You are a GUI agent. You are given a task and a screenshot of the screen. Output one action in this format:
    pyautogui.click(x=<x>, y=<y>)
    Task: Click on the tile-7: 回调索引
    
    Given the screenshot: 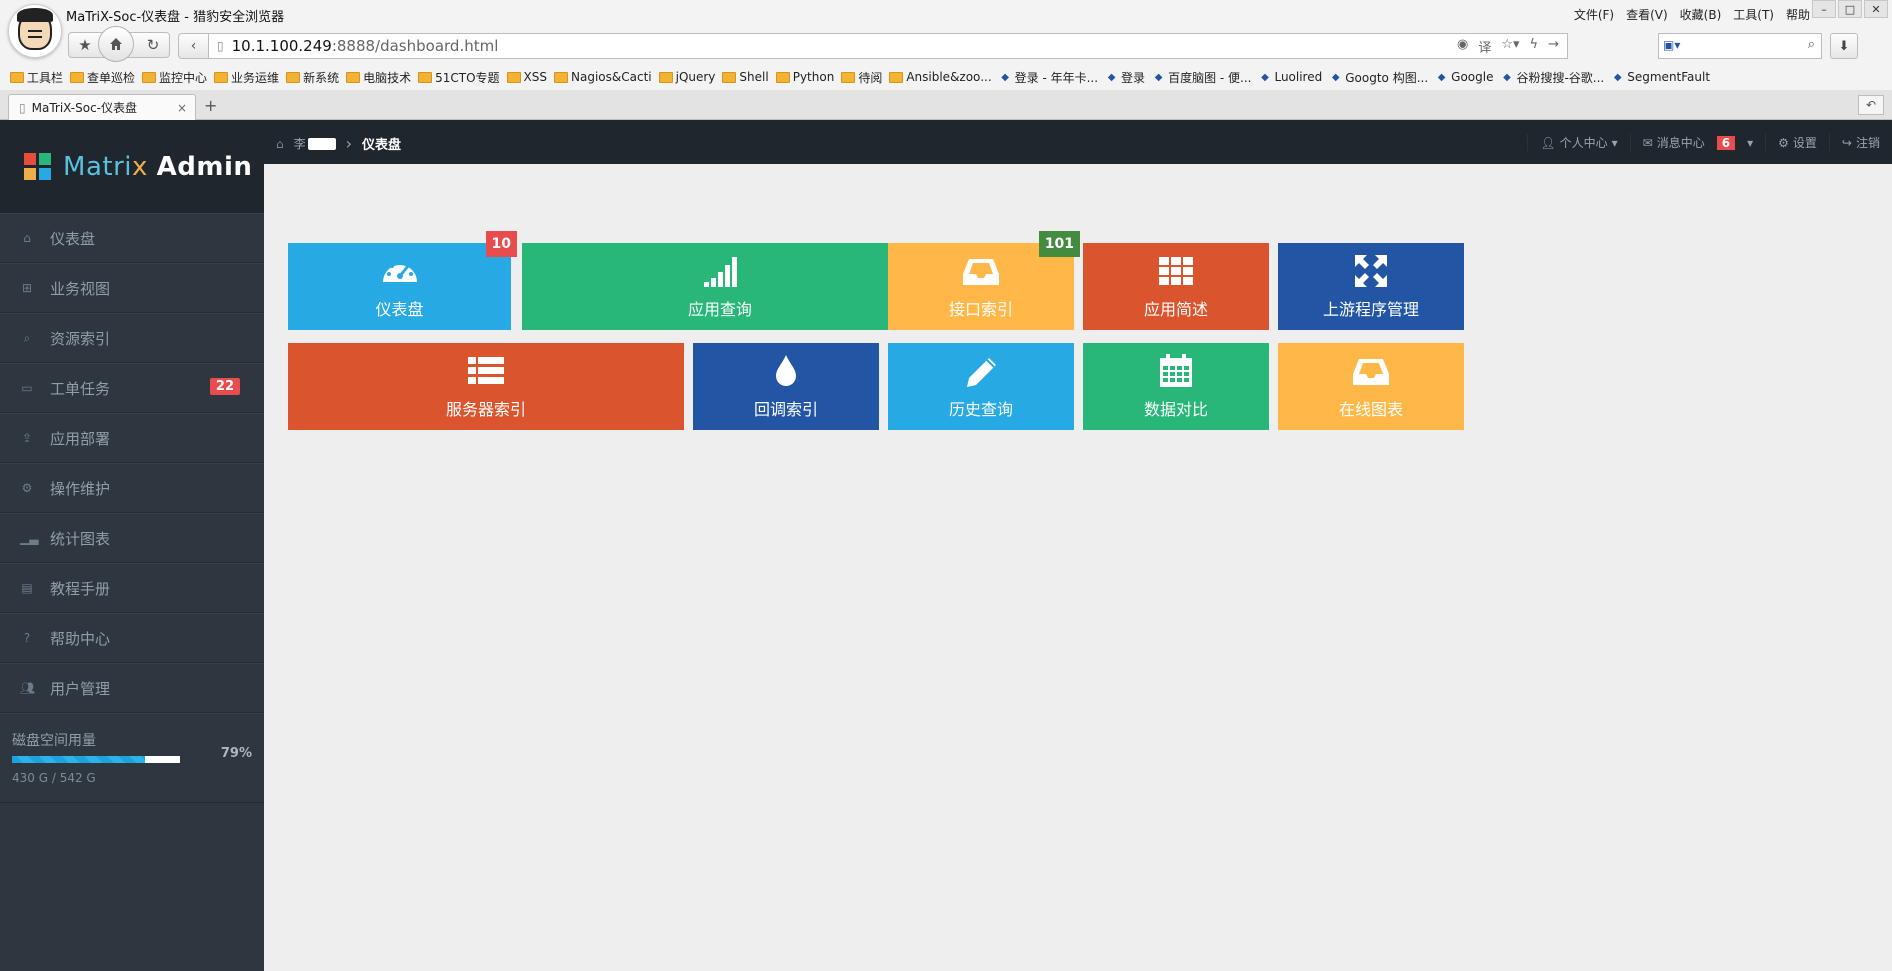 What is the action you would take?
    pyautogui.click(x=786, y=386)
    